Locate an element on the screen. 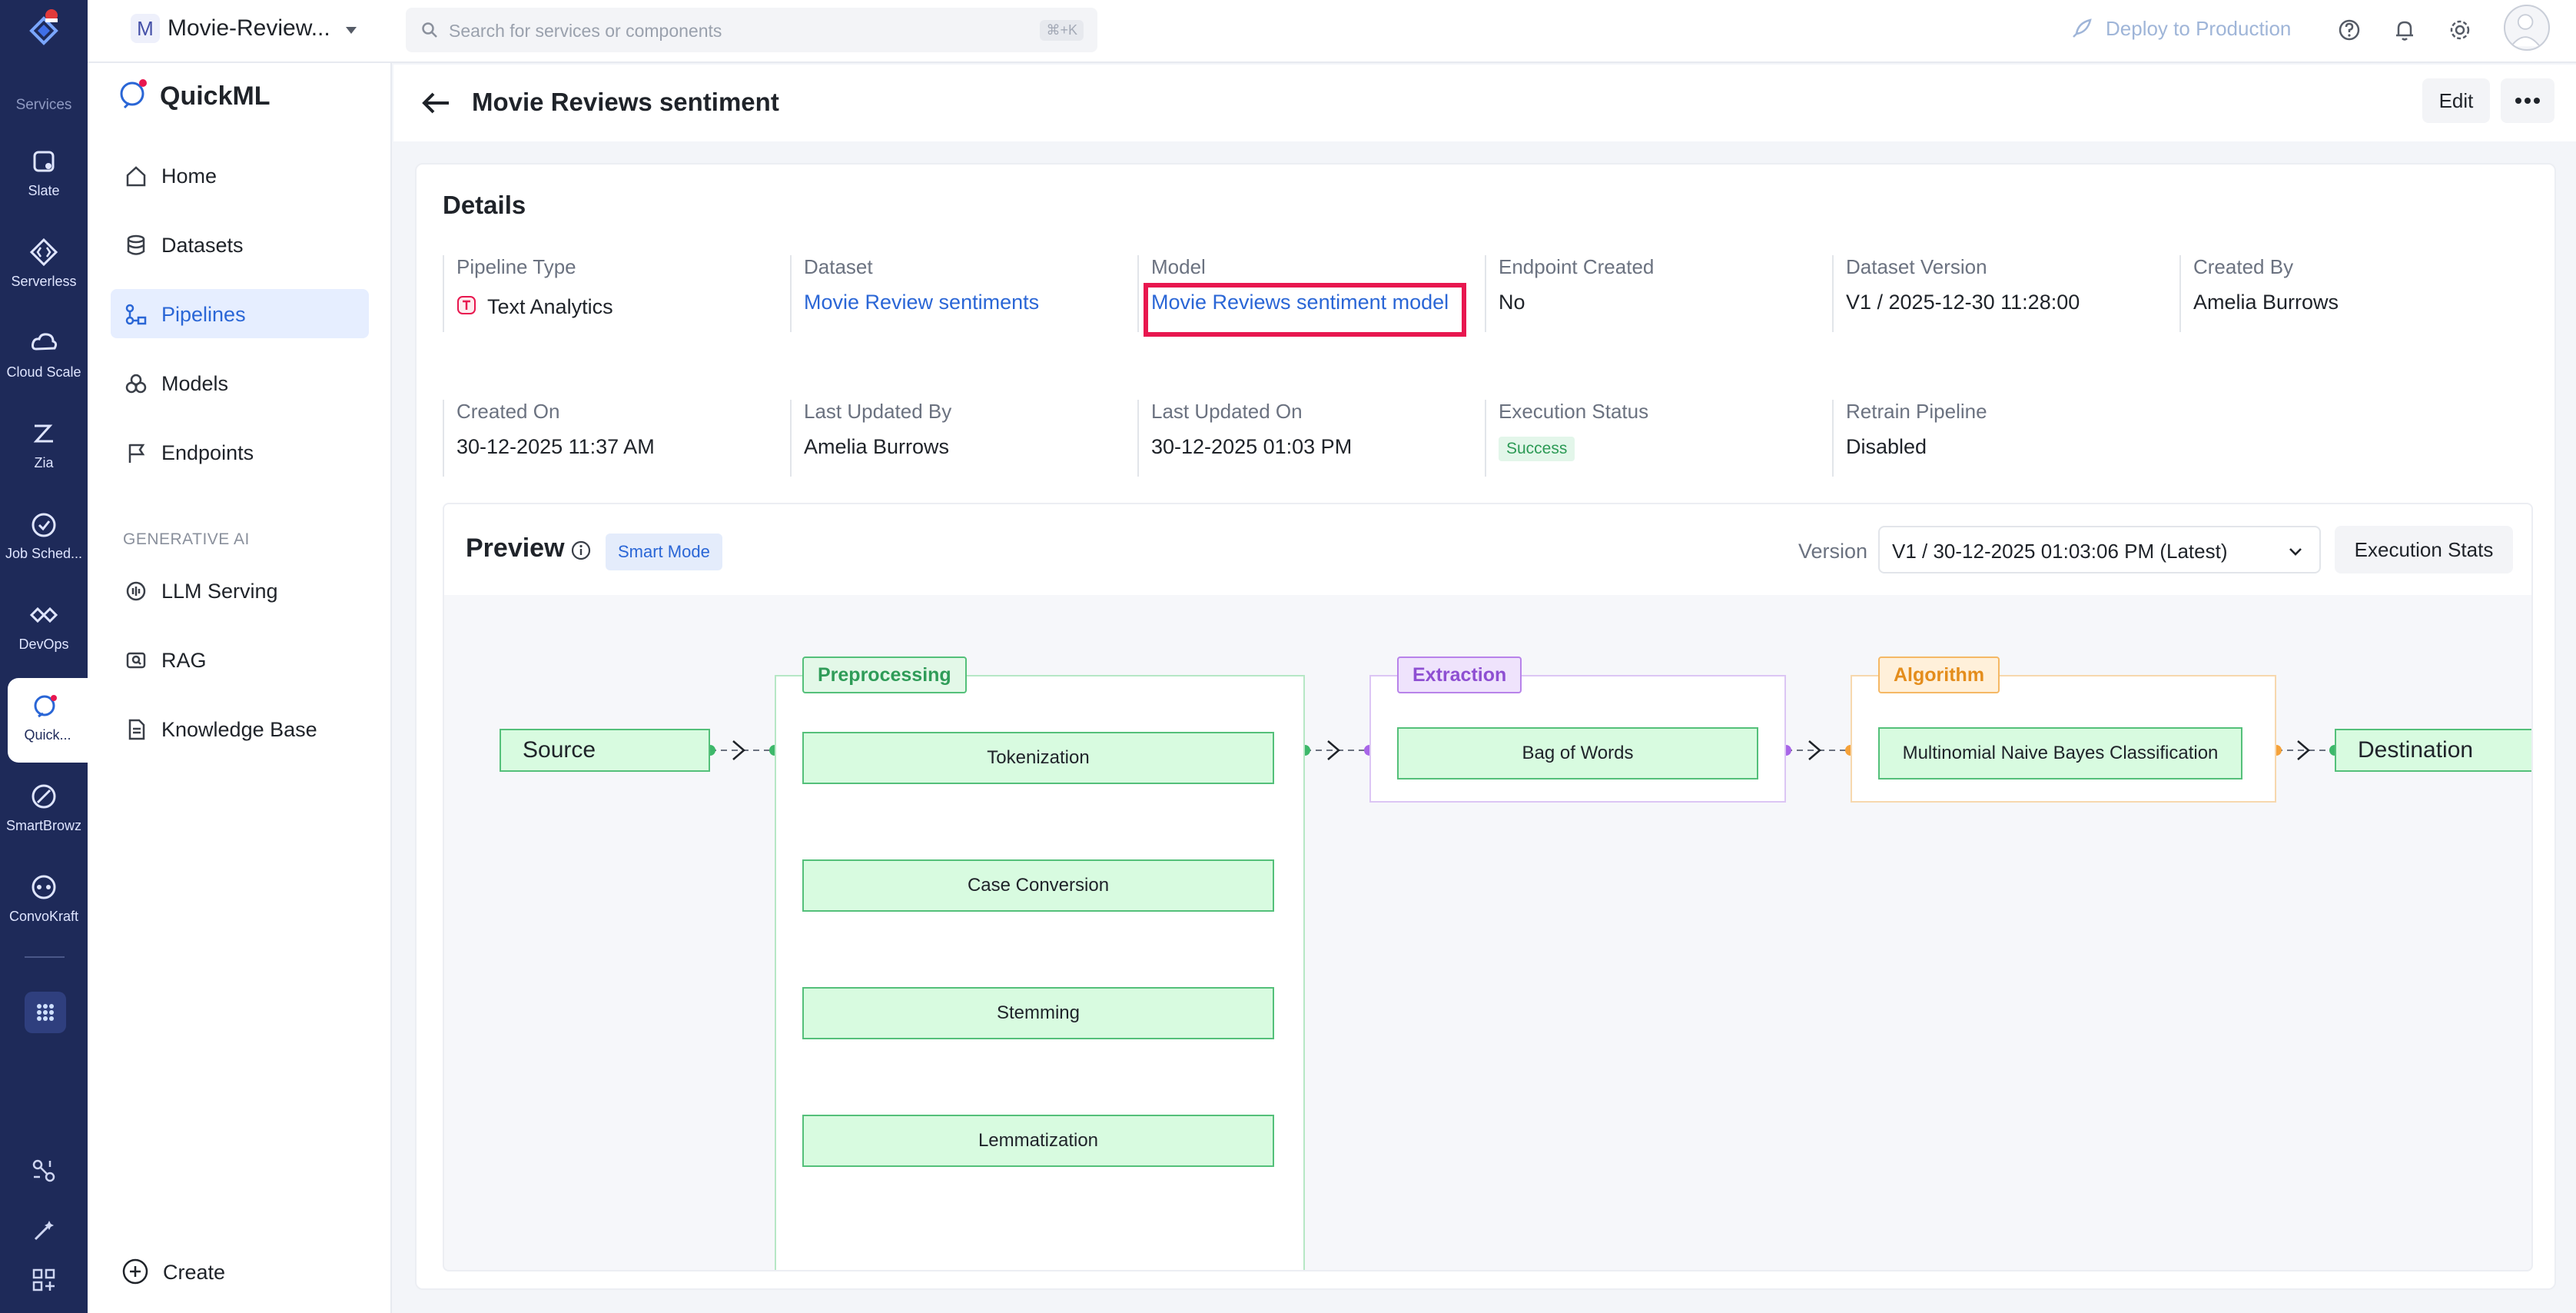 The height and width of the screenshot is (1313, 2576). sidebar-item-llm-serving: LLM Serving is located at coordinates (240, 590).